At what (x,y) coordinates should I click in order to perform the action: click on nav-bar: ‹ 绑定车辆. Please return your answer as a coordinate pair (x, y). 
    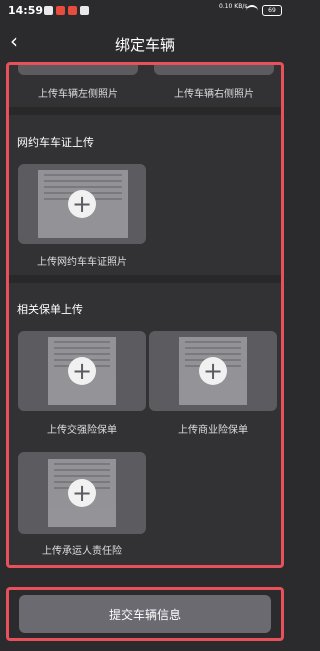
    Looking at the image, I should click on (145, 42).